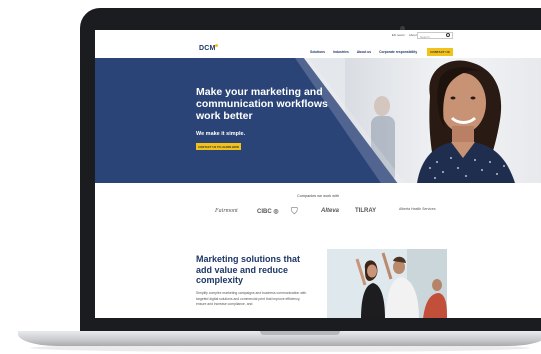  Describe the element at coordinates (318, 196) in the screenshot. I see `partners-heading: Companies we work with` at that location.